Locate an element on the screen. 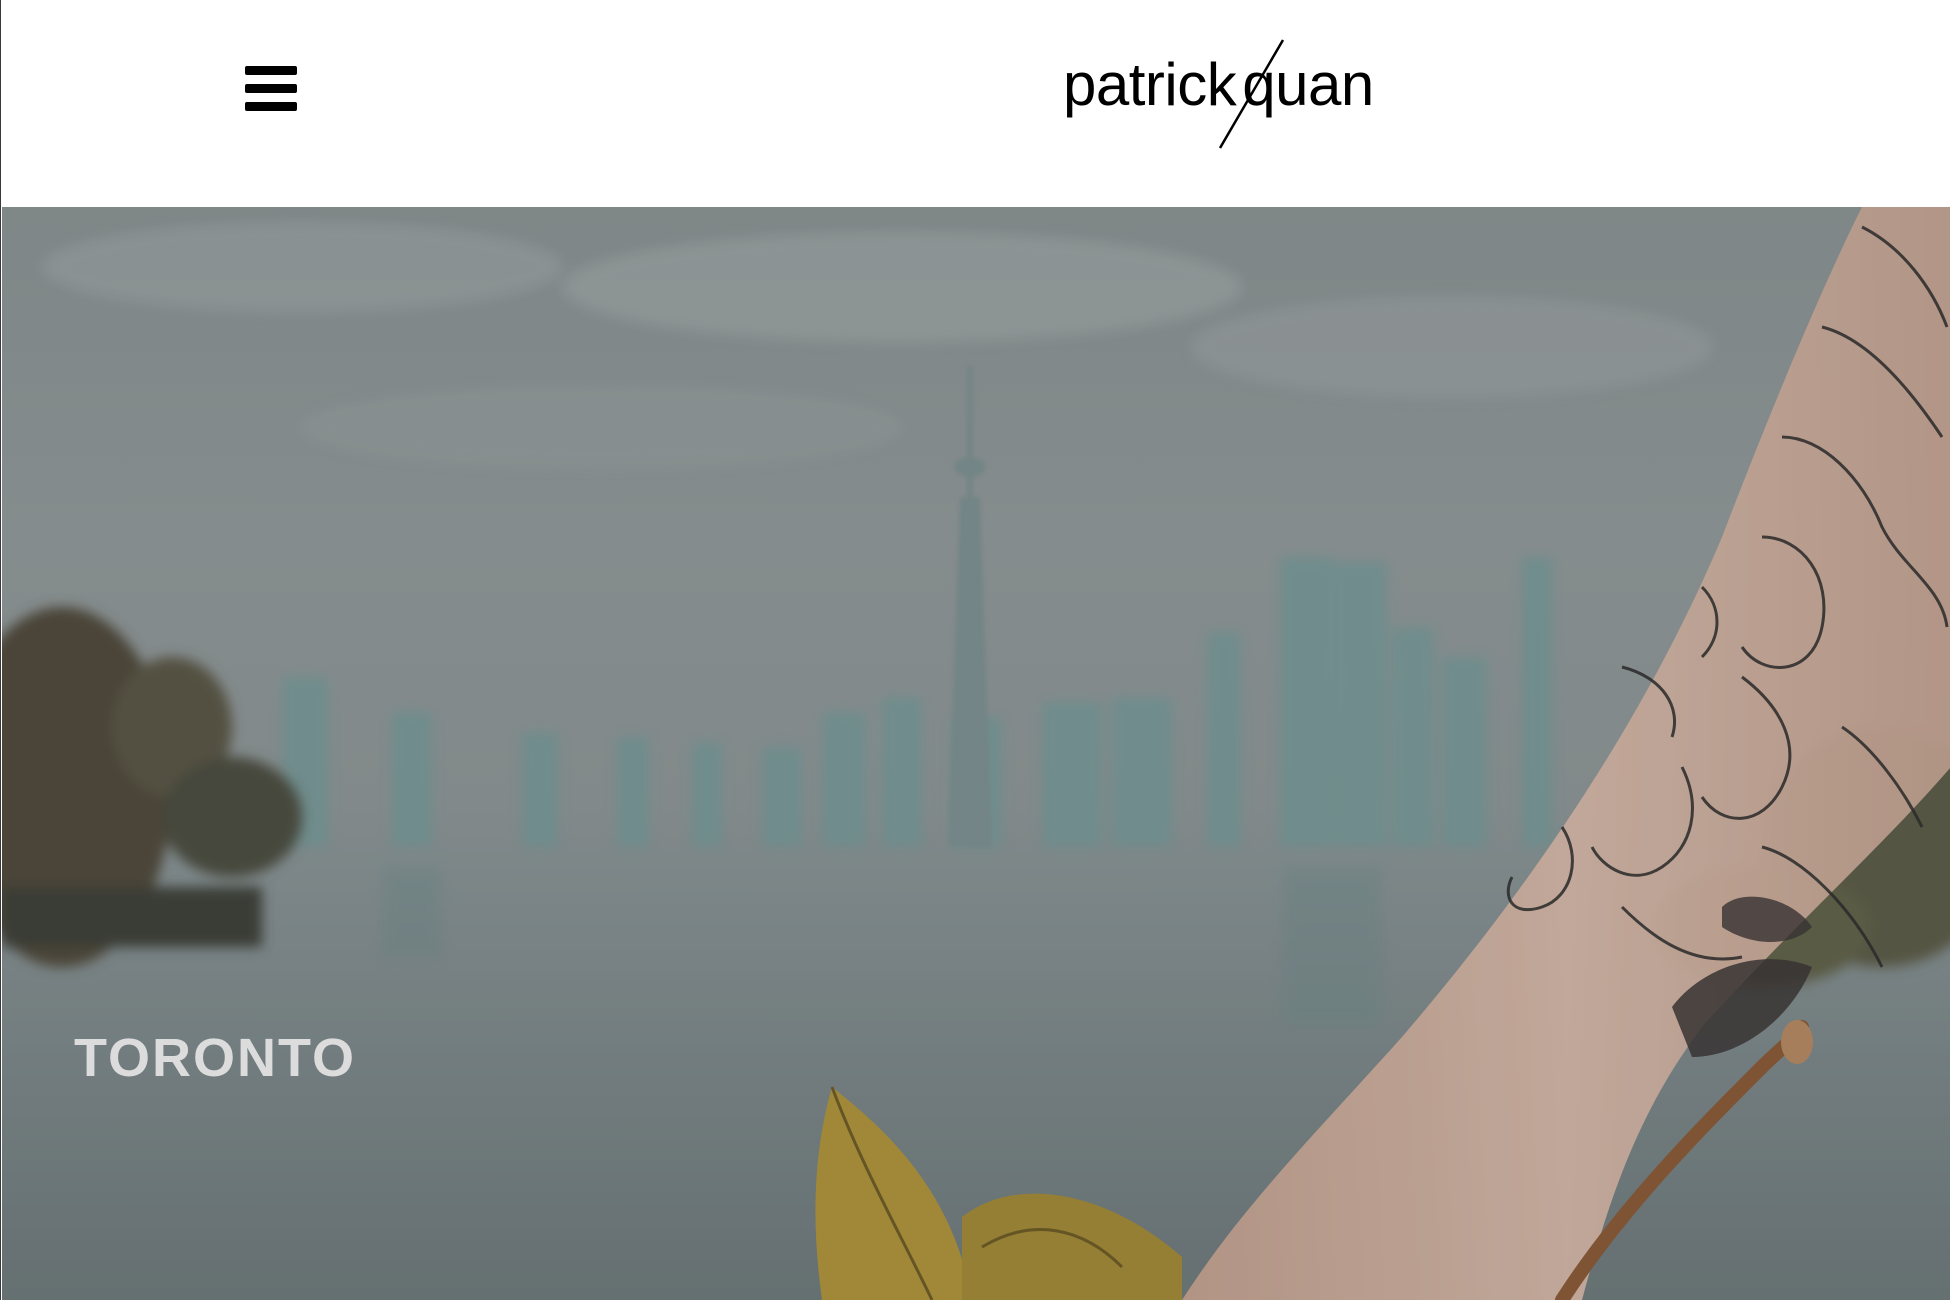  logo-text: patrick quan is located at coordinates (1218, 84).